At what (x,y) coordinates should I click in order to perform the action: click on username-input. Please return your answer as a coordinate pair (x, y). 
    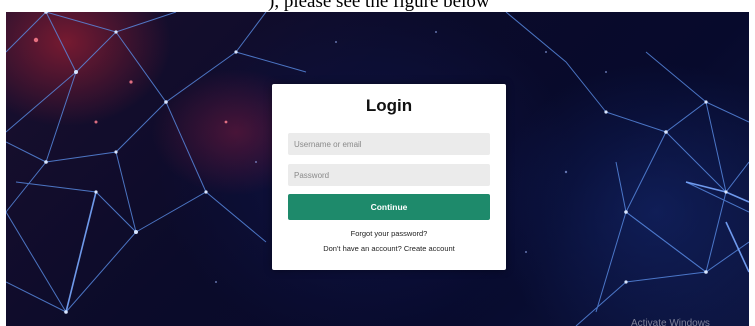
    Looking at the image, I should click on (389, 144).